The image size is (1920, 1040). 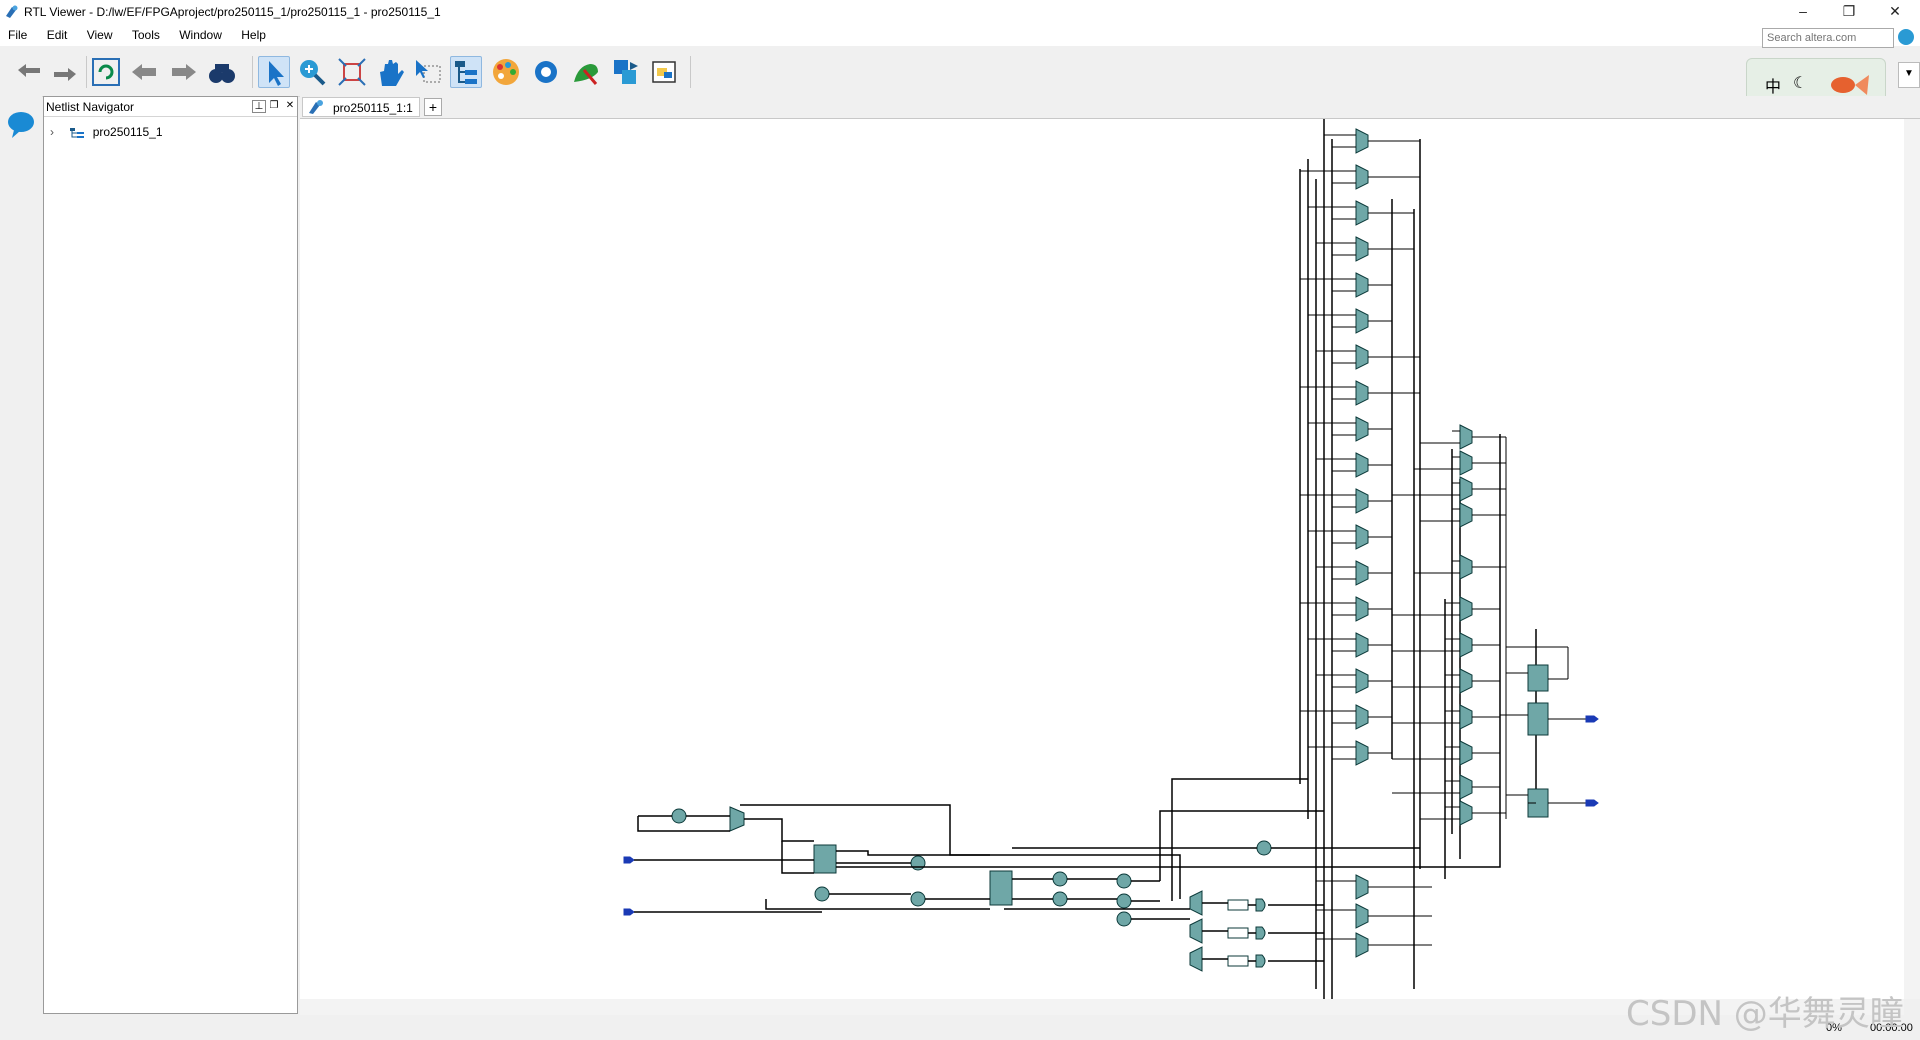 What do you see at coordinates (1849, 12) in the screenshot?
I see `restore-button: ❐` at bounding box center [1849, 12].